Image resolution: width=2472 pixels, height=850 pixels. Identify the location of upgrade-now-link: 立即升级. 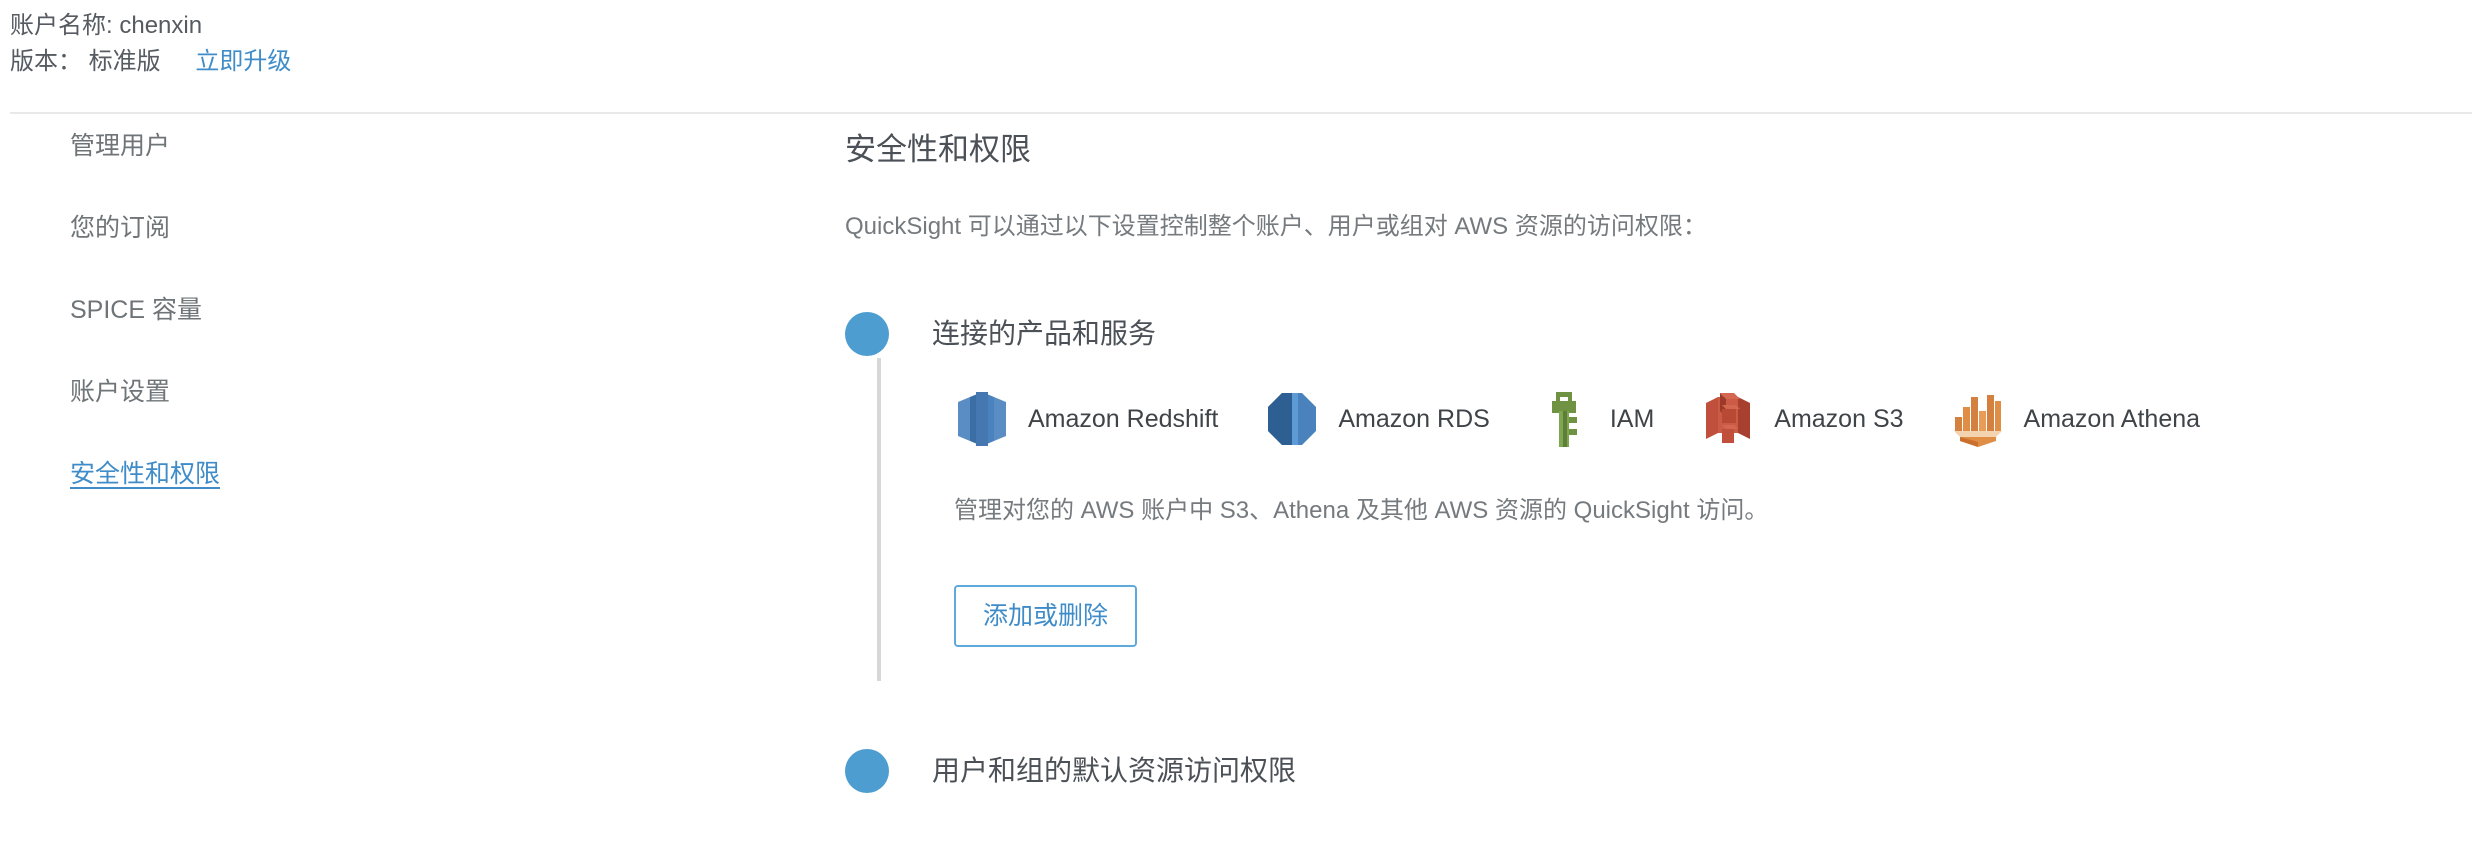
(243, 61).